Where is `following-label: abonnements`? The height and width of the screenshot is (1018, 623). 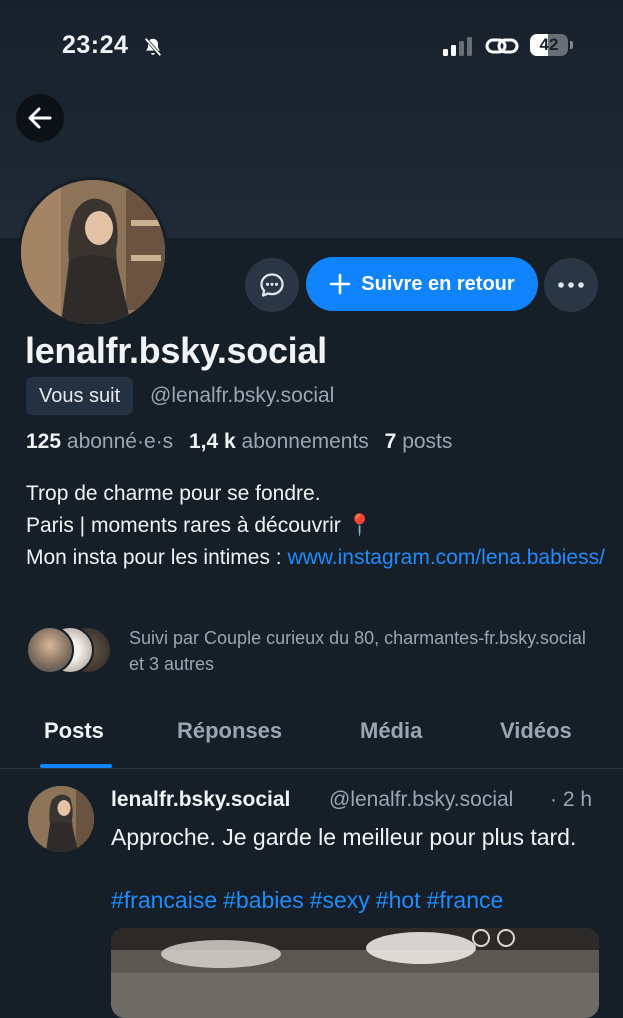 following-label: abonnements is located at coordinates (305, 441).